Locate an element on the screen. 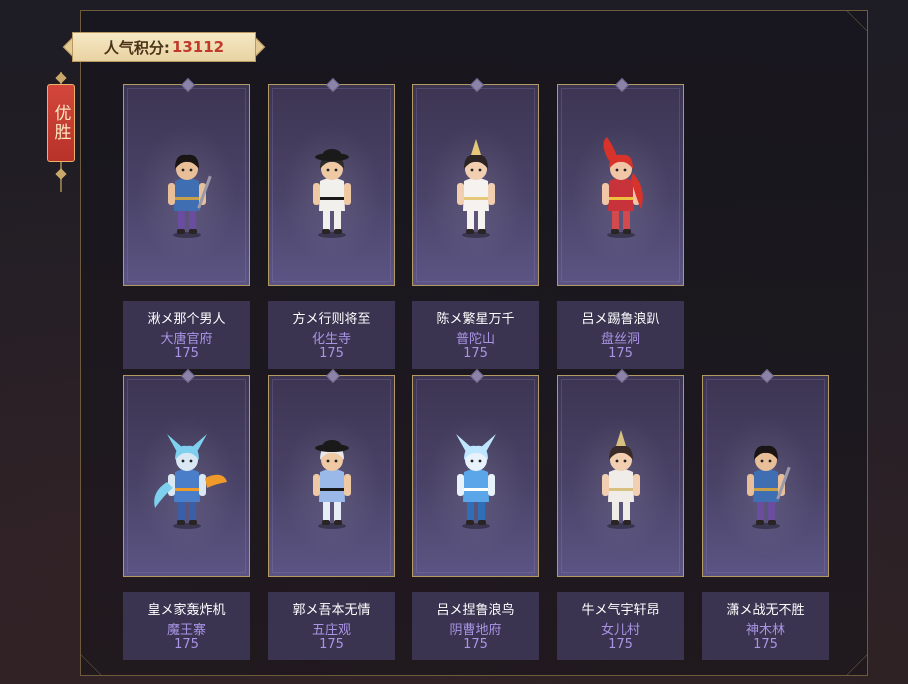 The height and width of the screenshot is (684, 908). player-info: 皇メ家轰炸机 魔王寨 175 is located at coordinates (186, 626).